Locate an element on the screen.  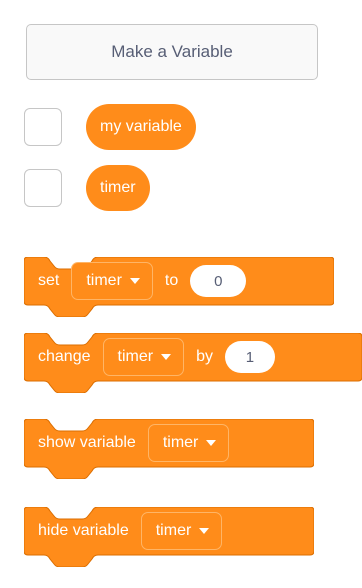
show-variable-label: show variable is located at coordinates (87, 442).